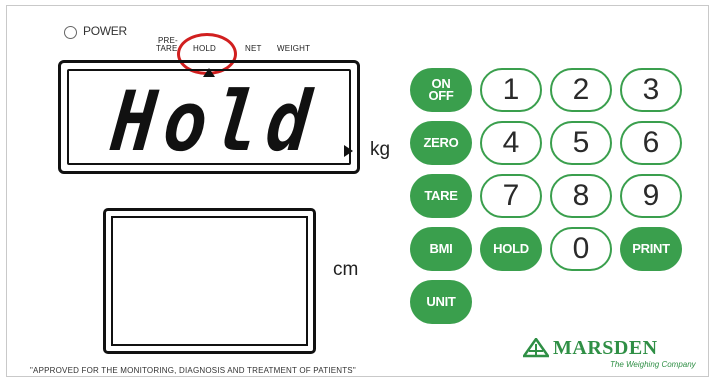 This screenshot has height=383, width=715. I want to click on marsden-logo-icon, so click(536, 348).